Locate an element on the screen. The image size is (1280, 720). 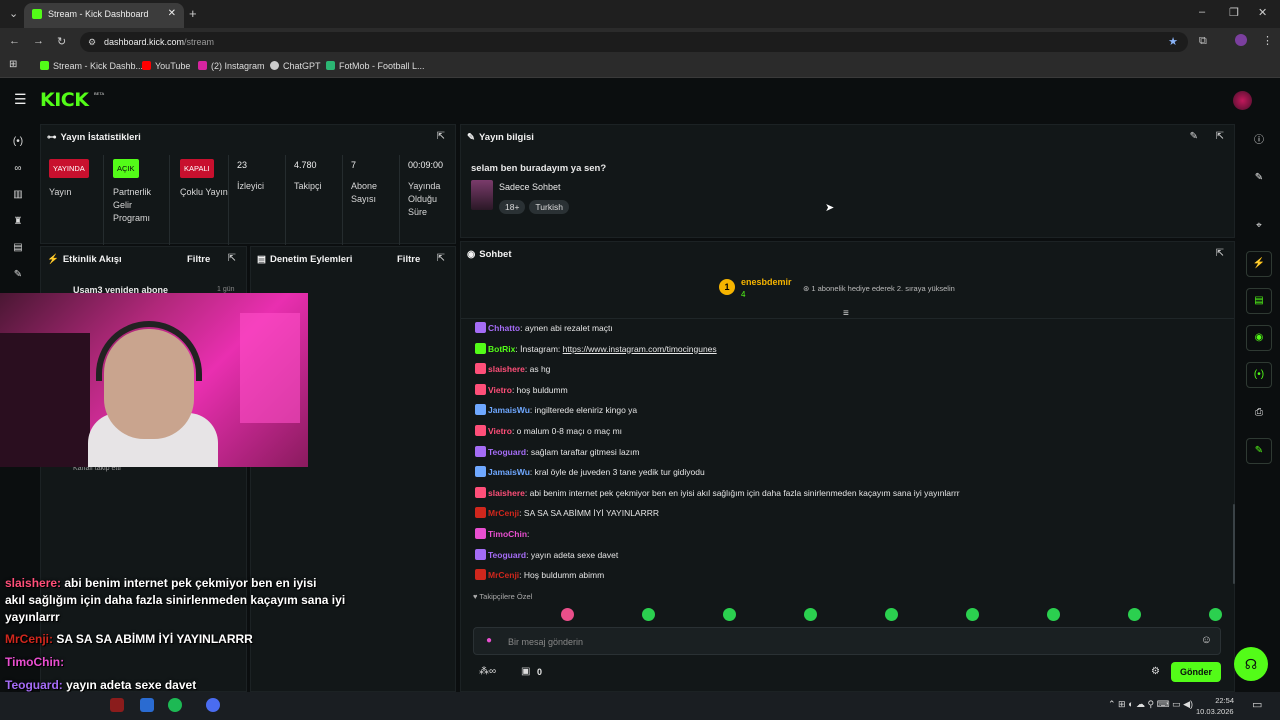
info-icon: ⓘ is located at coordinates (1259, 141).